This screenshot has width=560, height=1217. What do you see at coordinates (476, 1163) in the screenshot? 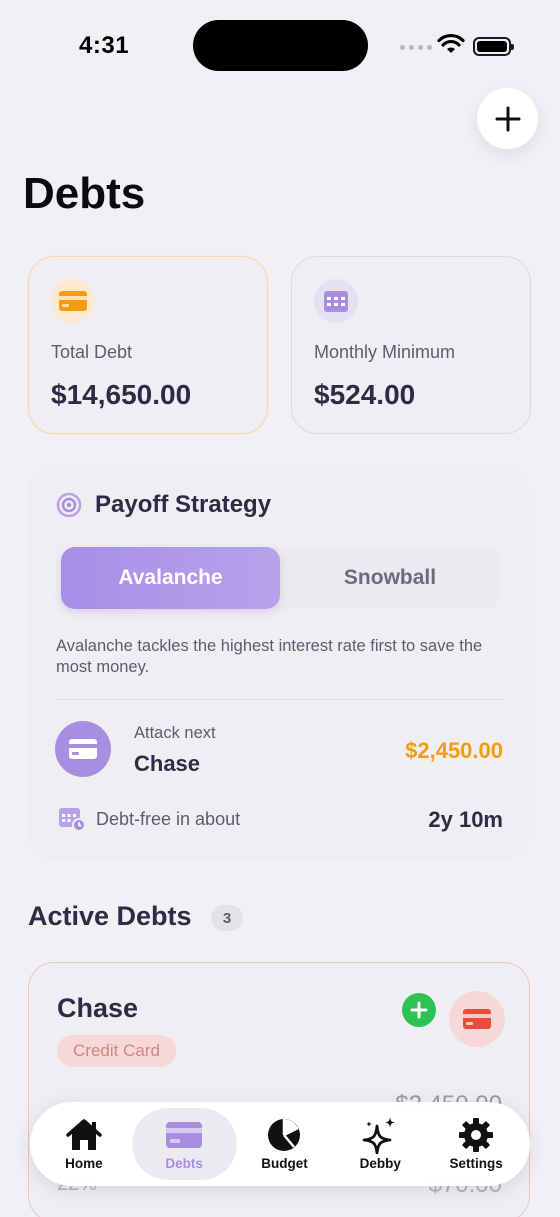
I see `tab-label: Settings` at bounding box center [476, 1163].